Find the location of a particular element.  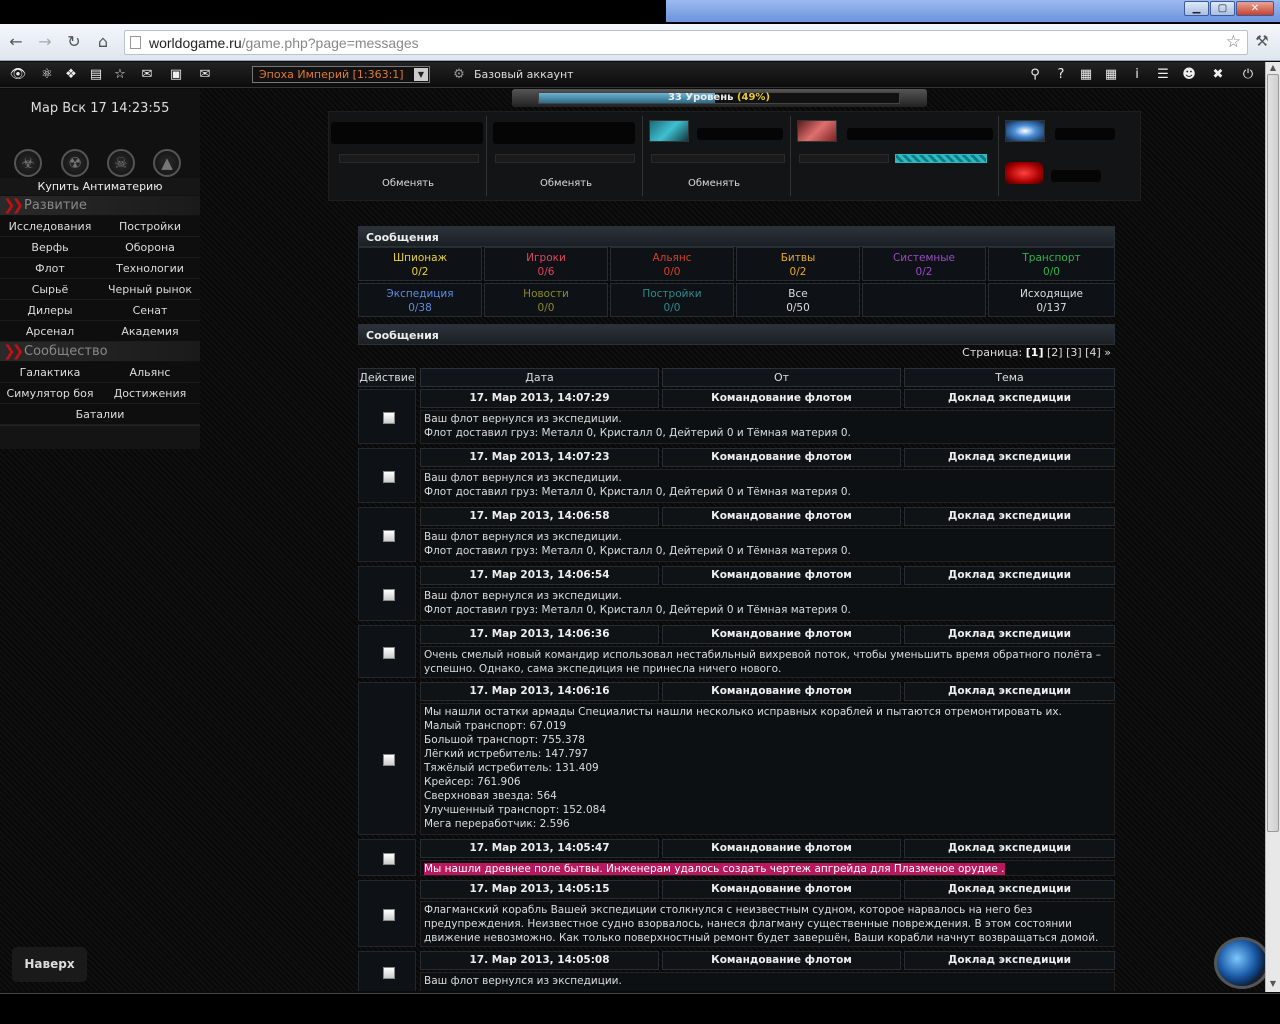

nav-fleet: Флот is located at coordinates (50, 268).